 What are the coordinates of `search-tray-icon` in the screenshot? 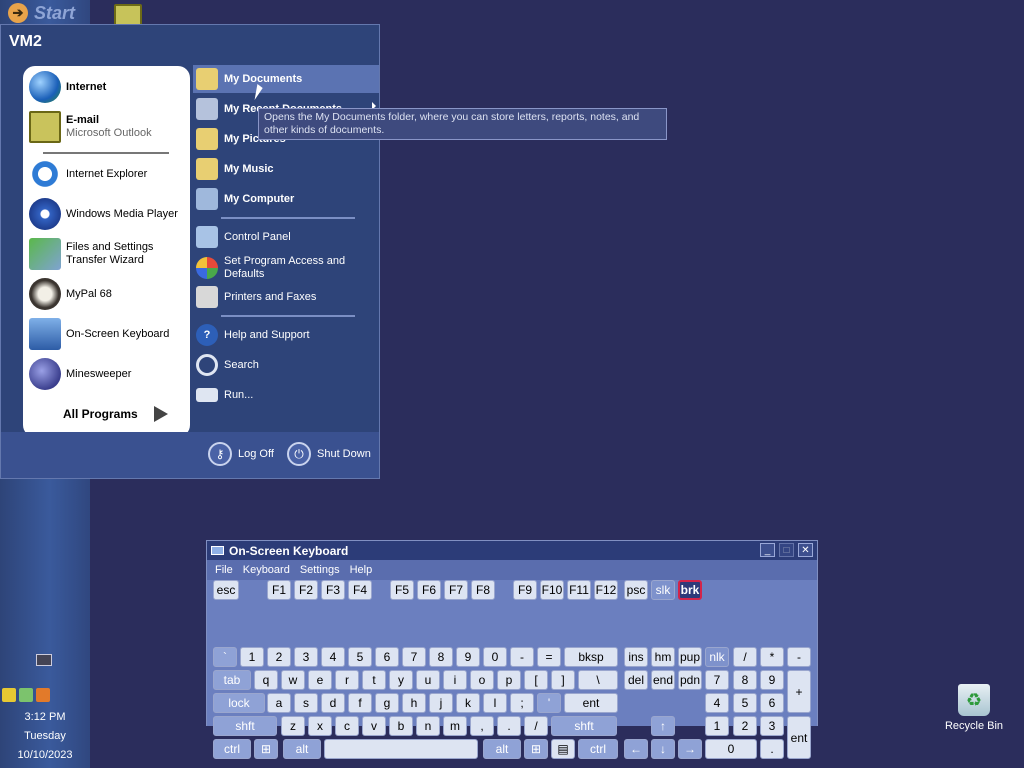 It's located at (43, 695).